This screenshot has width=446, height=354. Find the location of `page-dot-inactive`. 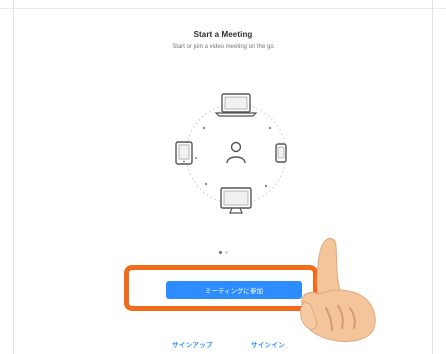

page-dot-inactive is located at coordinates (226, 252).